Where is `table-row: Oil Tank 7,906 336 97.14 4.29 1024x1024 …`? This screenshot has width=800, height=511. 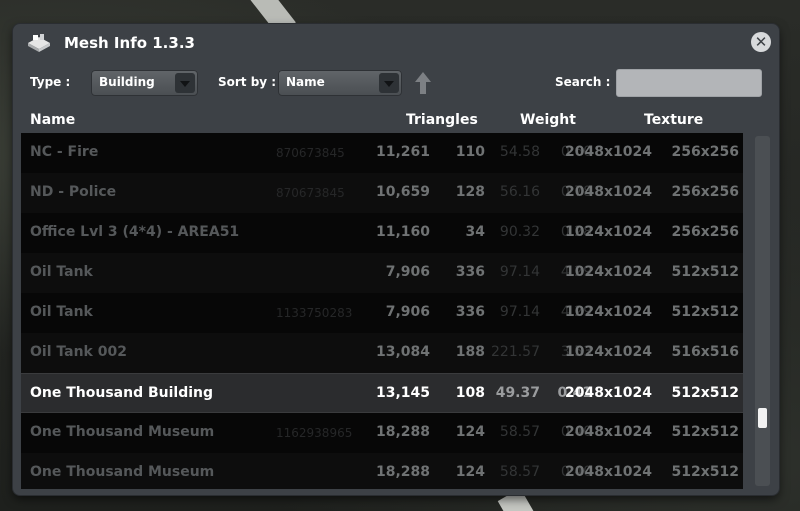 table-row: Oil Tank 7,906 336 97.14 4.29 1024x1024 … is located at coordinates (382, 273).